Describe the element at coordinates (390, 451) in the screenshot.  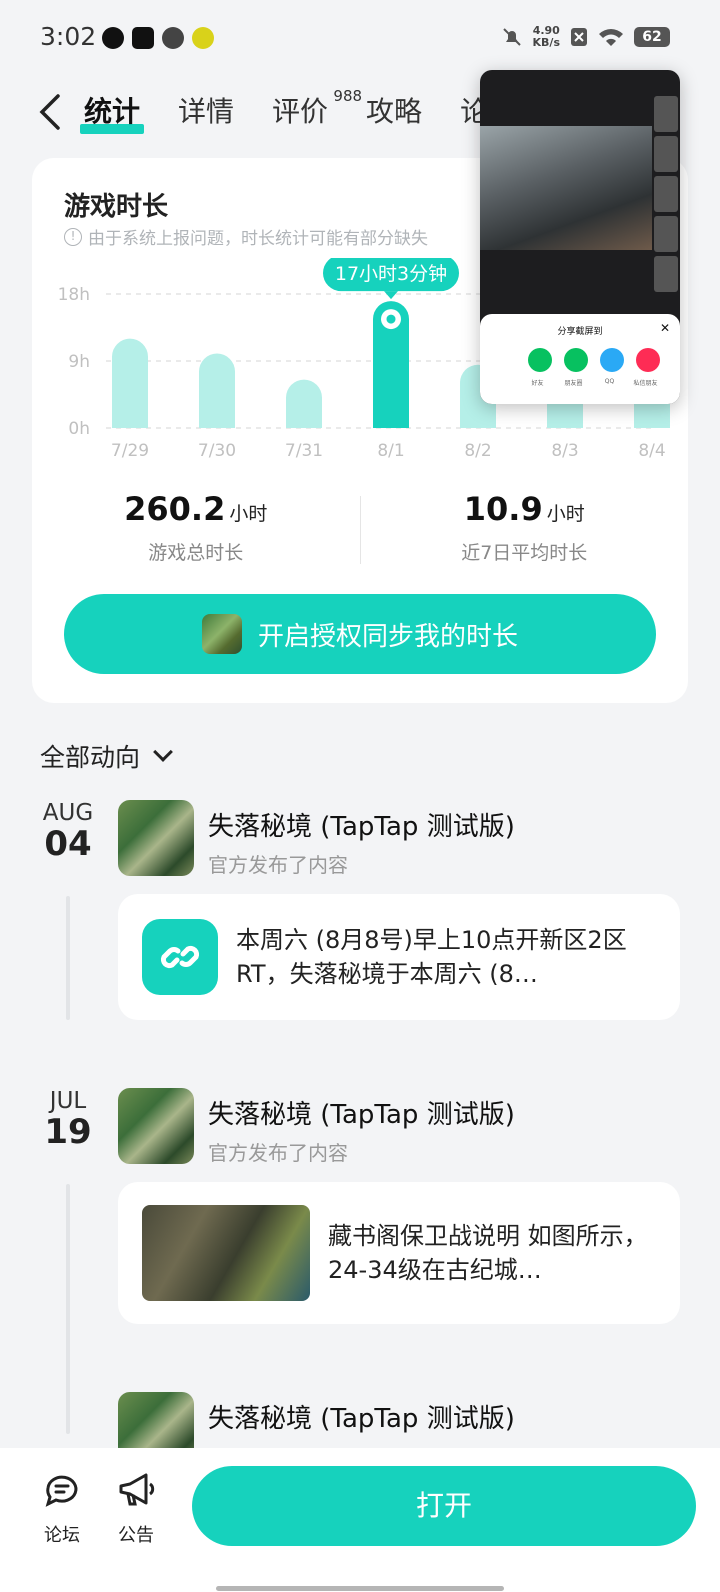
I see `x-tick-label: 8/1` at that location.